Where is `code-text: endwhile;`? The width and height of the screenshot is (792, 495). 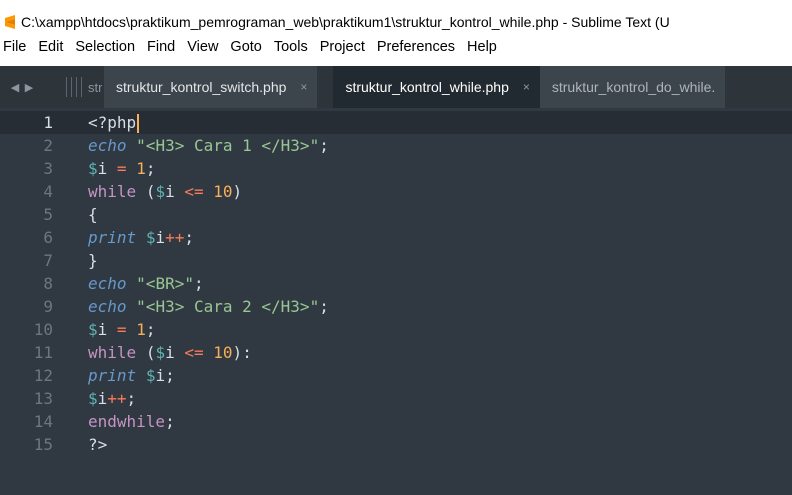
code-text: endwhile; is located at coordinates (131, 421).